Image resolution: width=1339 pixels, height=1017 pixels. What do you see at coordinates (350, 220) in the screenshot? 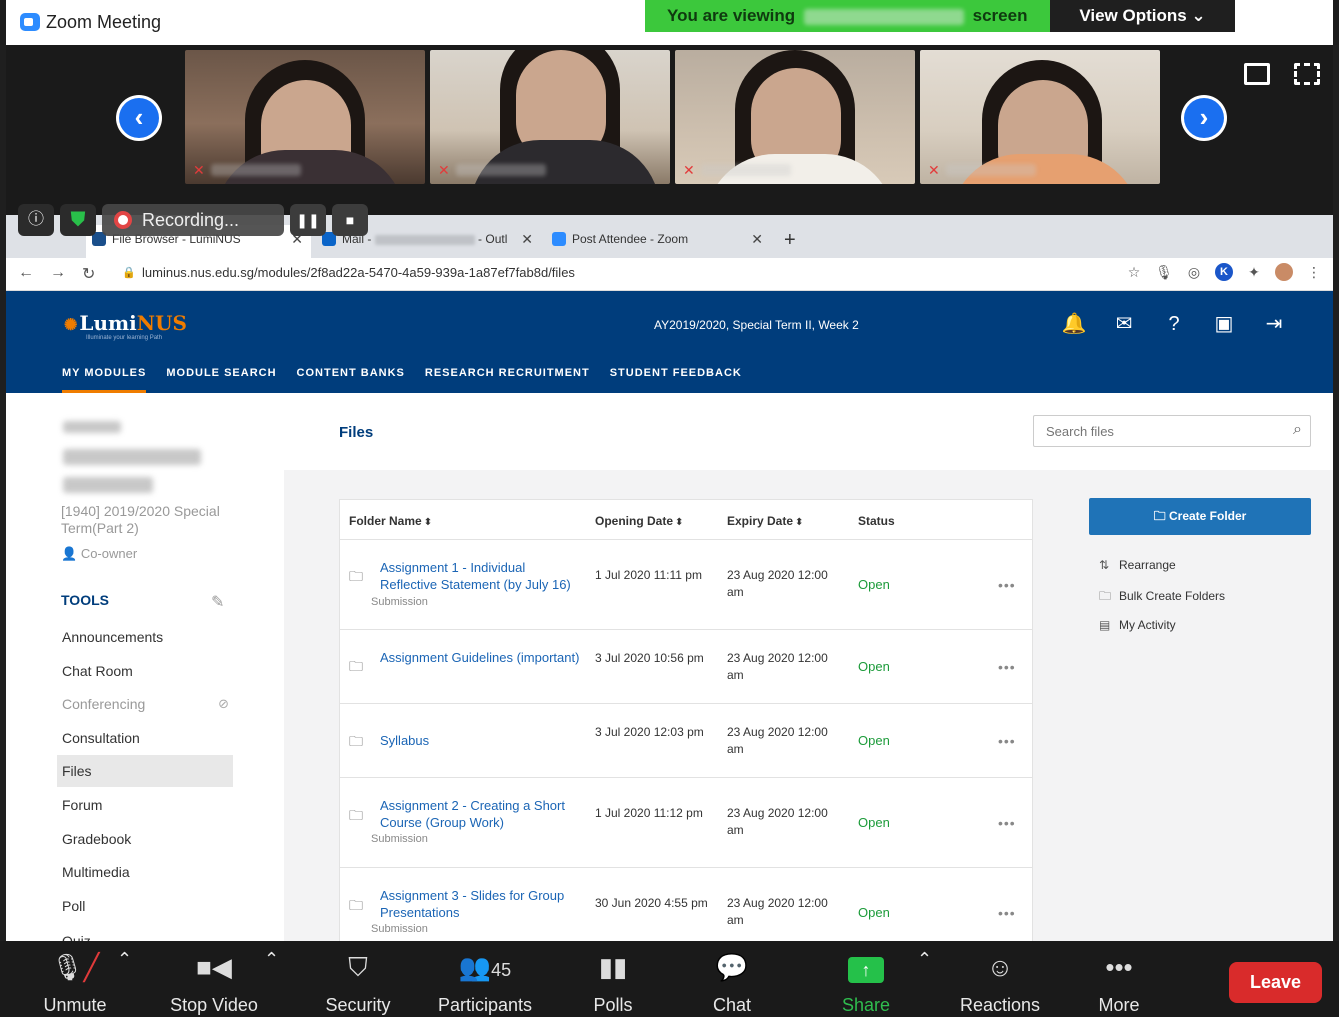
I see `stop-recording-button: ■` at bounding box center [350, 220].